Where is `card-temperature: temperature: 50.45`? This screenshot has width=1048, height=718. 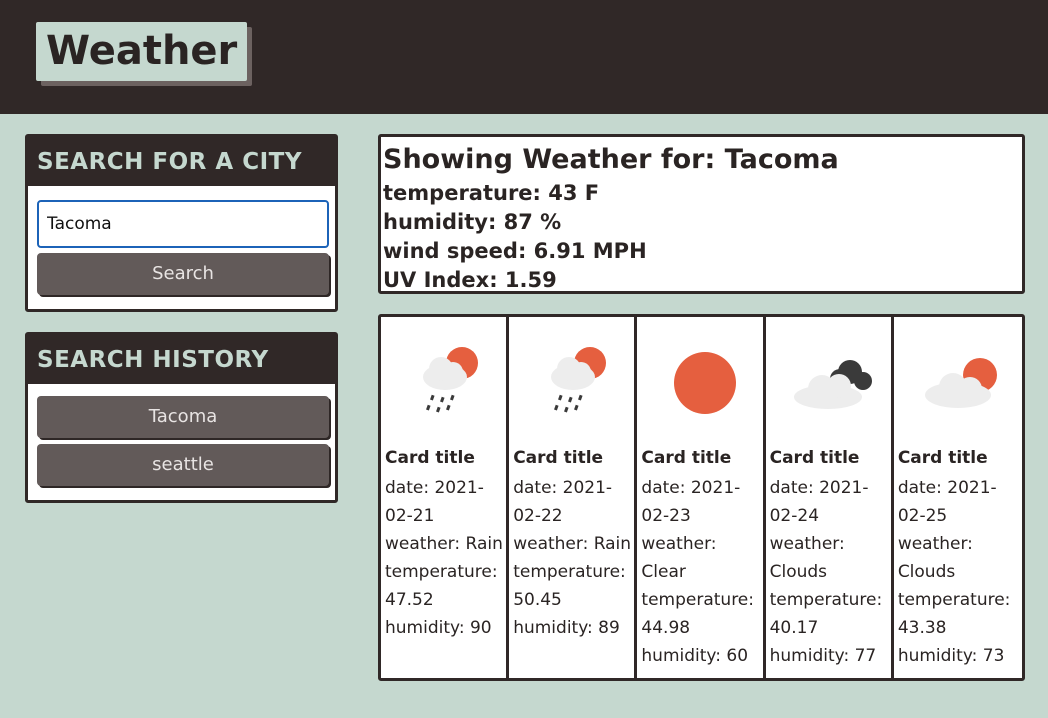
card-temperature: temperature: 50.45 is located at coordinates (569, 586).